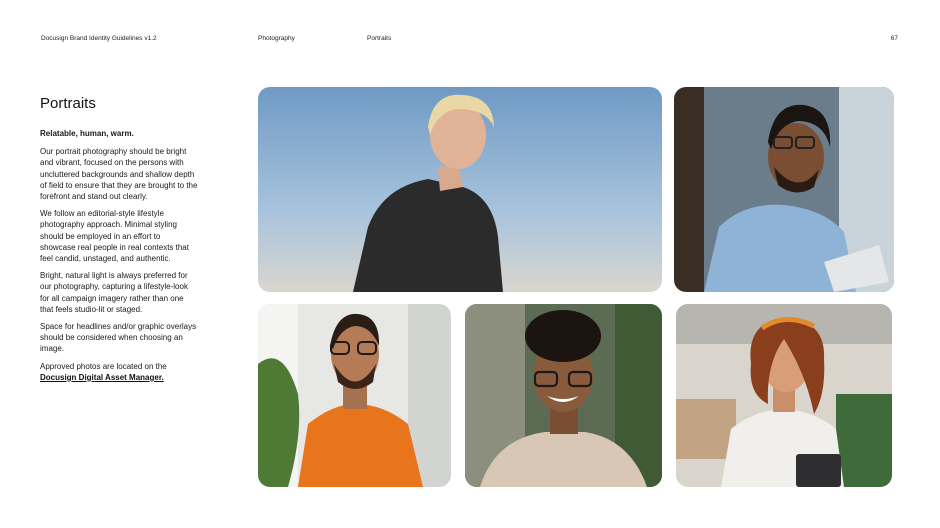  Describe the element at coordinates (99, 38) in the screenshot. I see `header-doc-title: Docusign Brand Identity Guidelines v1.2` at that location.